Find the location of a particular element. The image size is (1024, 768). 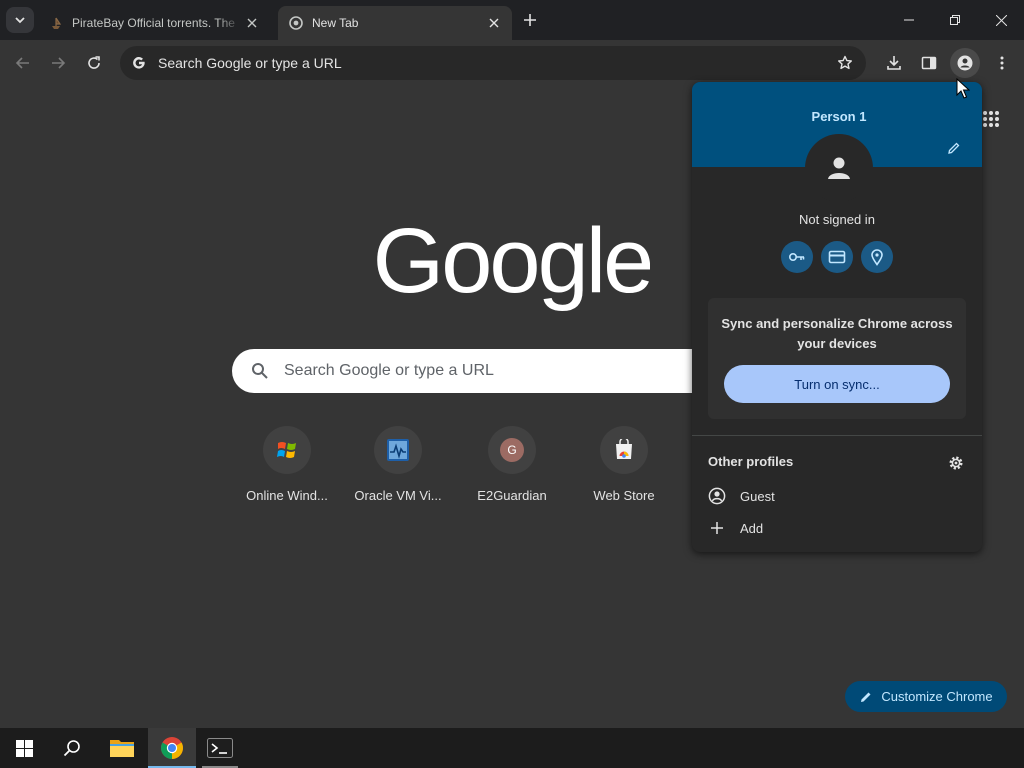

shortcut-tile: G E2Guardian is located at coordinates (512, 471).